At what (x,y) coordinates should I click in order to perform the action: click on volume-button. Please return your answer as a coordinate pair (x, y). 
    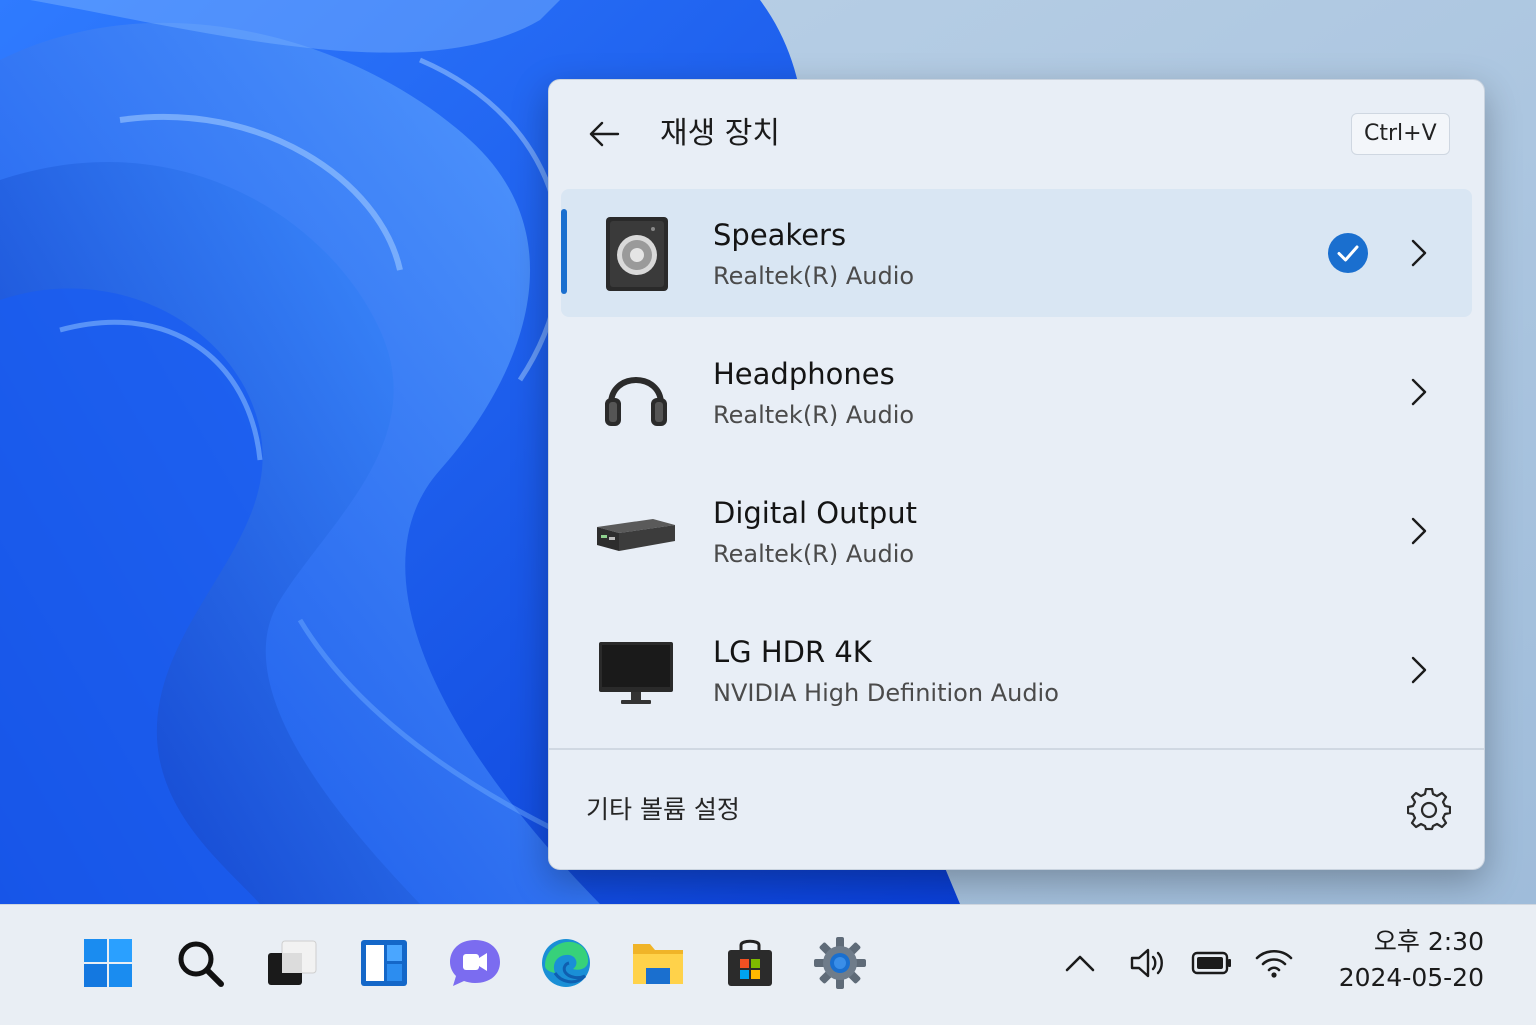
    Looking at the image, I should click on (1149, 963).